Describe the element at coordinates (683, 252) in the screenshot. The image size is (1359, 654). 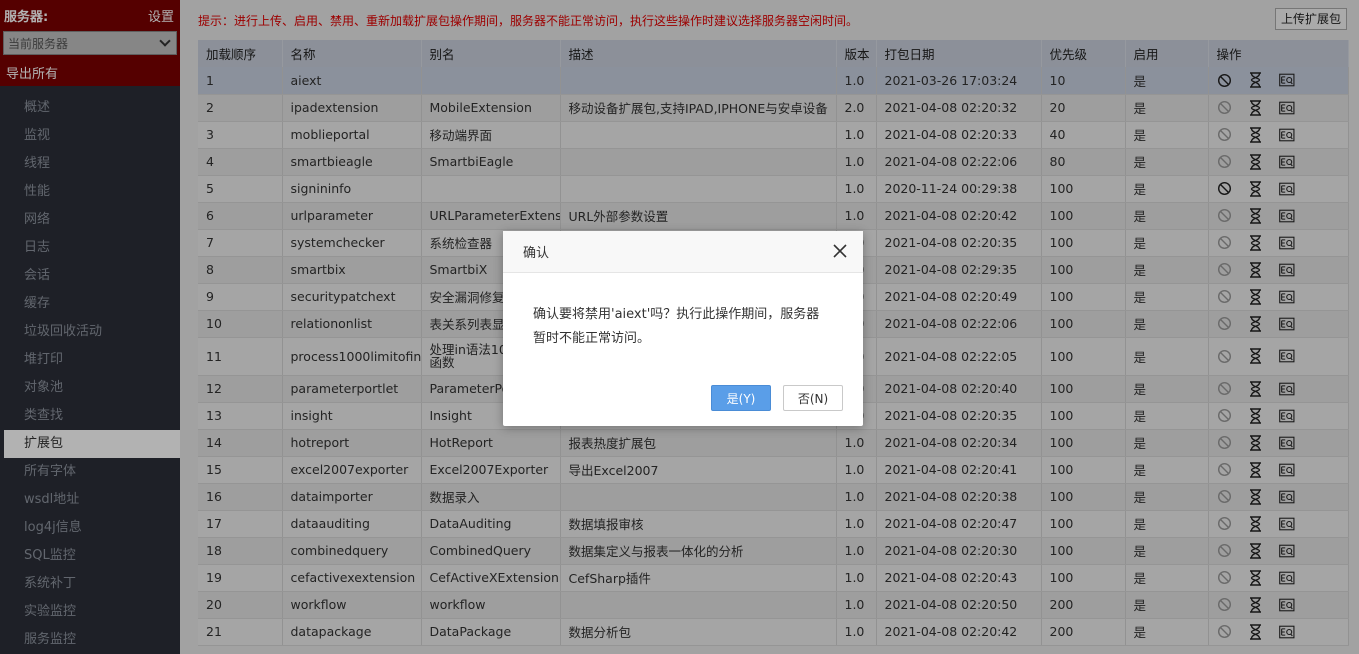
I see `dialog-header: 确认` at that location.